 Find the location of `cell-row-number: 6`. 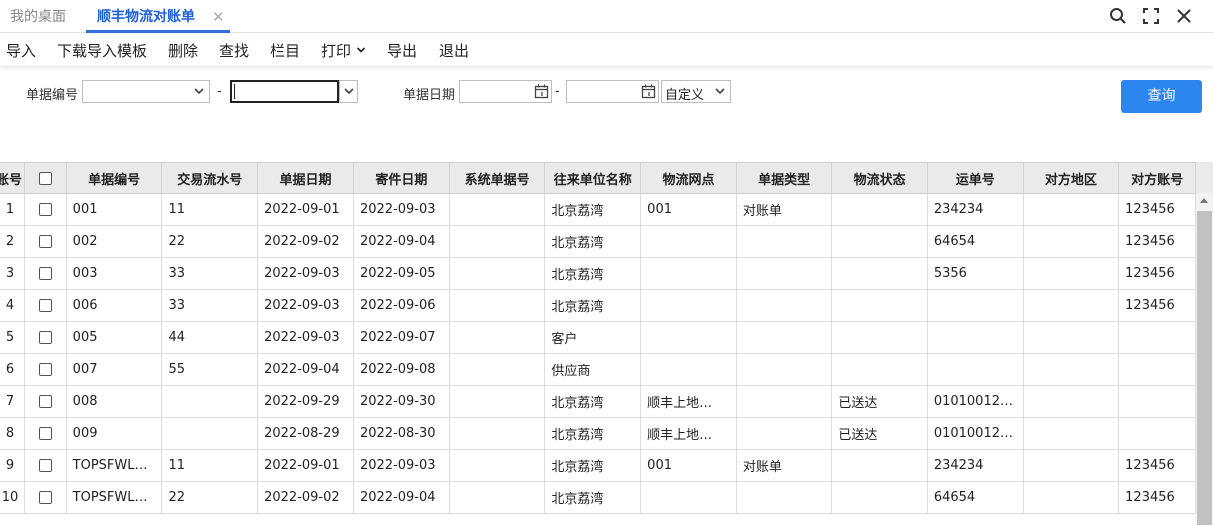

cell-row-number: 6 is located at coordinates (13, 369).